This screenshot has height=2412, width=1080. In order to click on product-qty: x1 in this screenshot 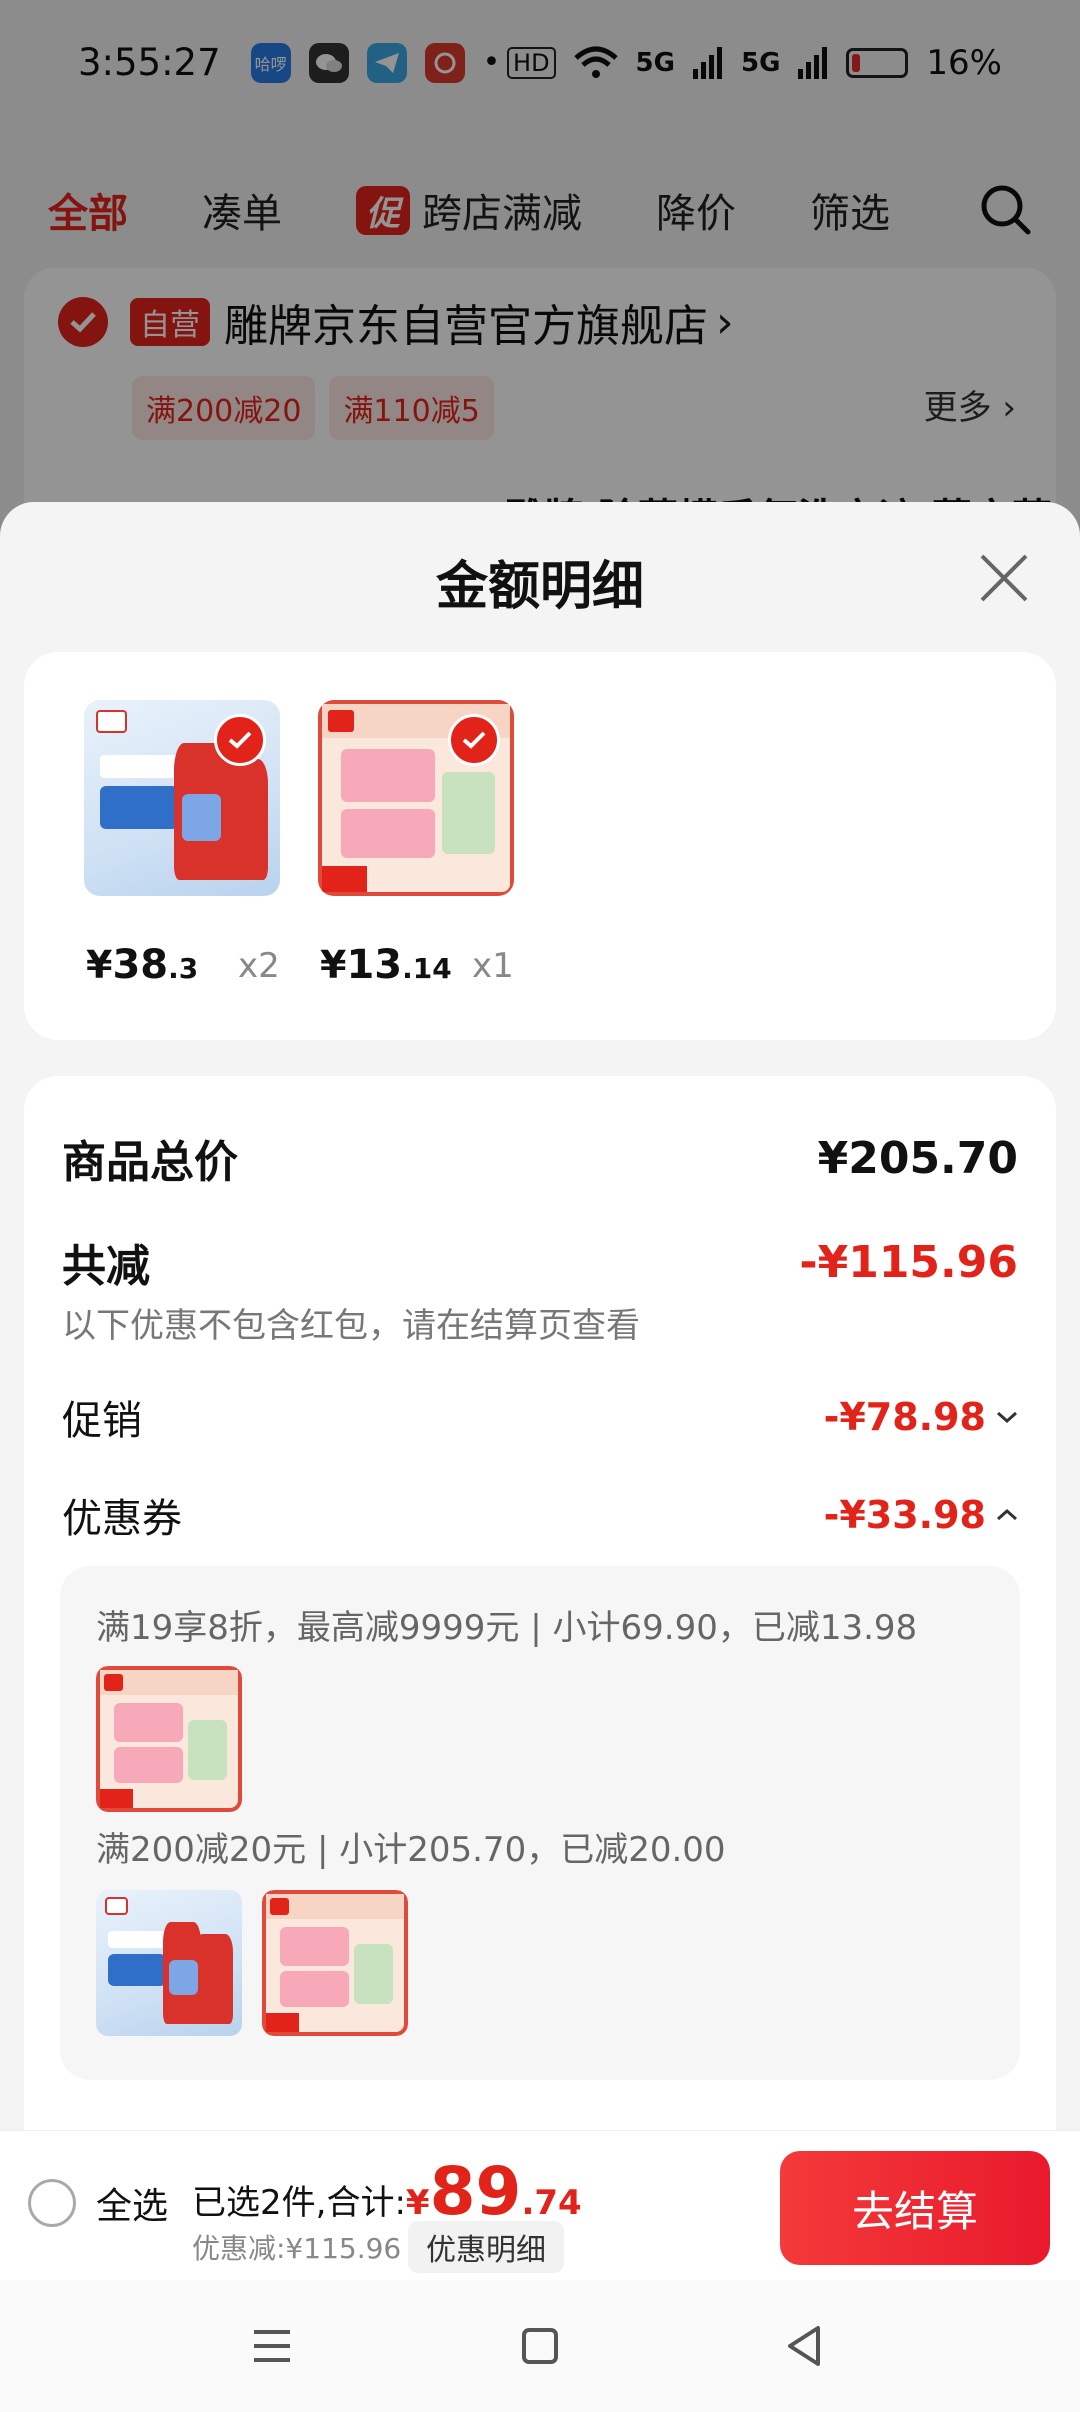, I will do `click(493, 966)`.